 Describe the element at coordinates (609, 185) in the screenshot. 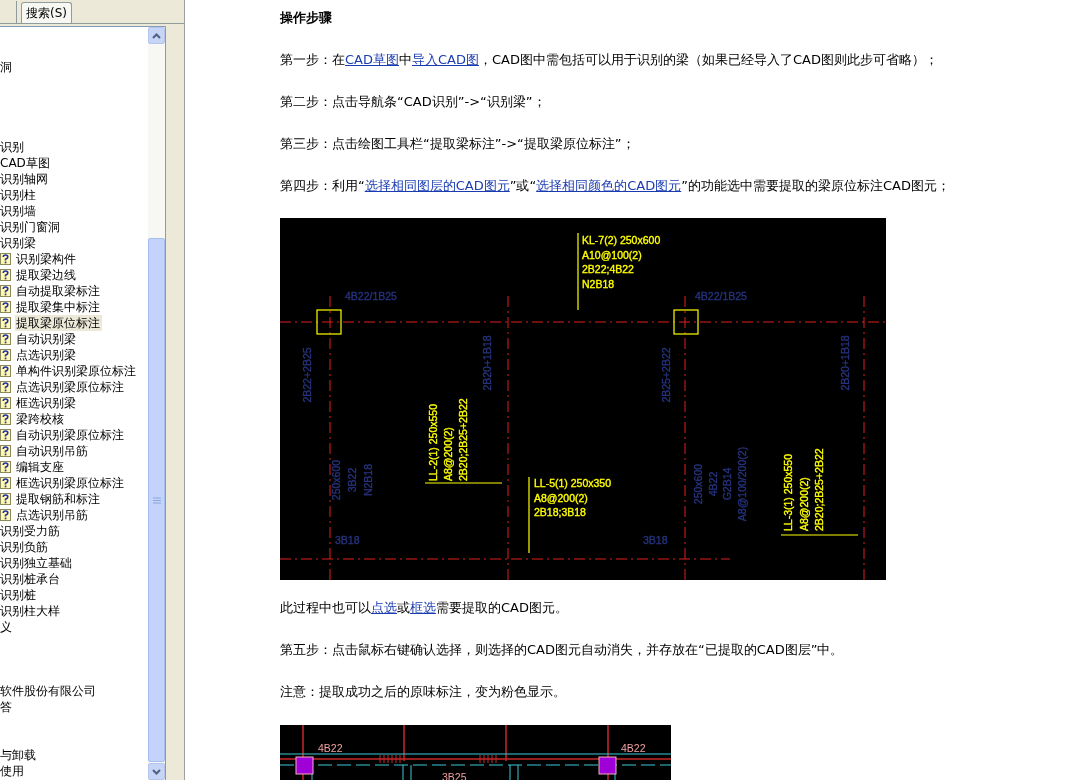

I see `link: 选择相同颜色的CAD图元` at that location.